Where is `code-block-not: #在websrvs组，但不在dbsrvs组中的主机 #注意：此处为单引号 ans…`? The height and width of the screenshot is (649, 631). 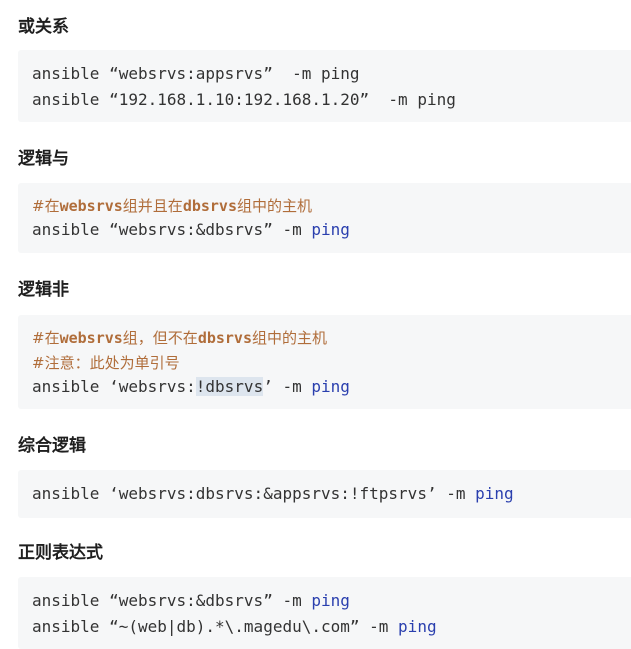 code-block-not: #在websrvs组，但不在dbsrvs组中的主机 #注意：此处为单引号 ans… is located at coordinates (324, 362).